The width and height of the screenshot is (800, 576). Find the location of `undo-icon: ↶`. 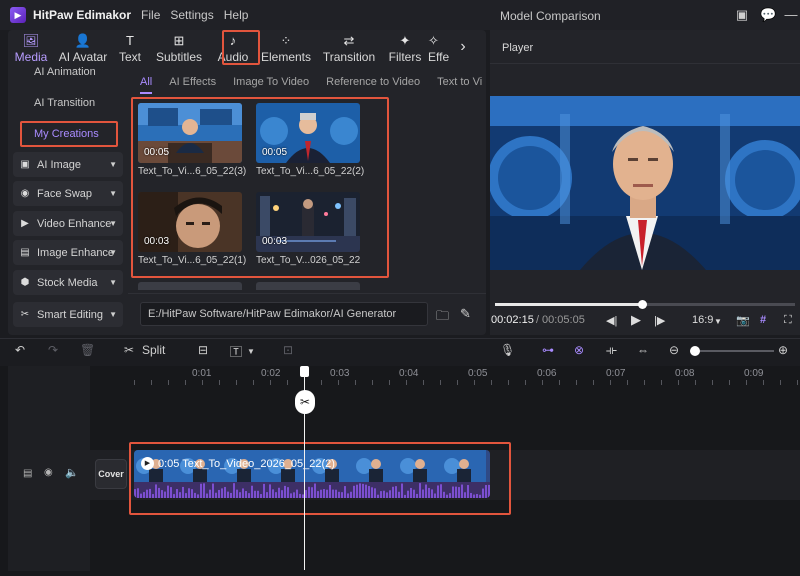

undo-icon: ↶ is located at coordinates (20, 350).